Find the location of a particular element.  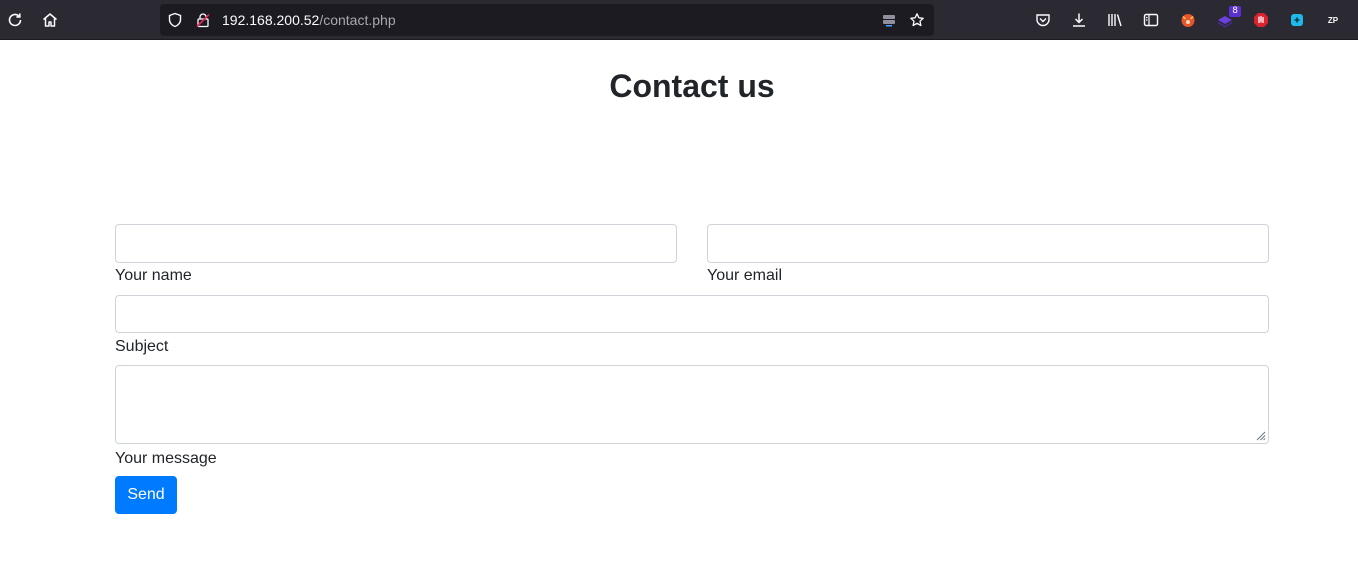

extension-badge-icon: 8 is located at coordinates (1227, 18).